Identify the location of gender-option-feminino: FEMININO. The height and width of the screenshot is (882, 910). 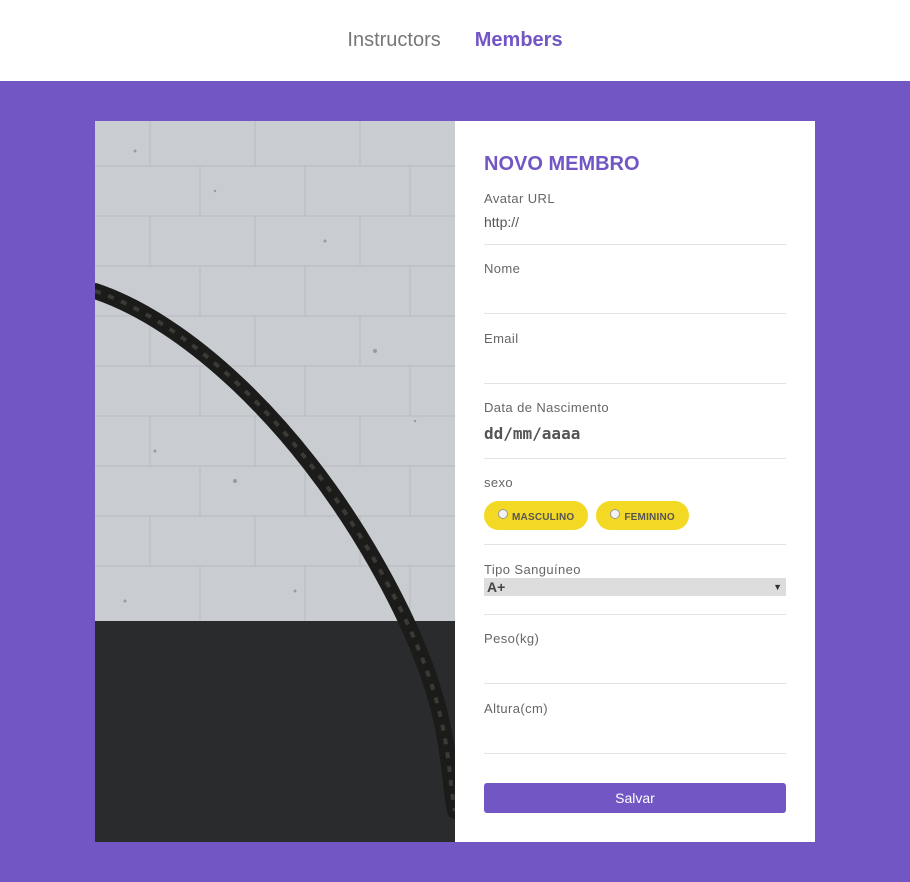
(642, 515).